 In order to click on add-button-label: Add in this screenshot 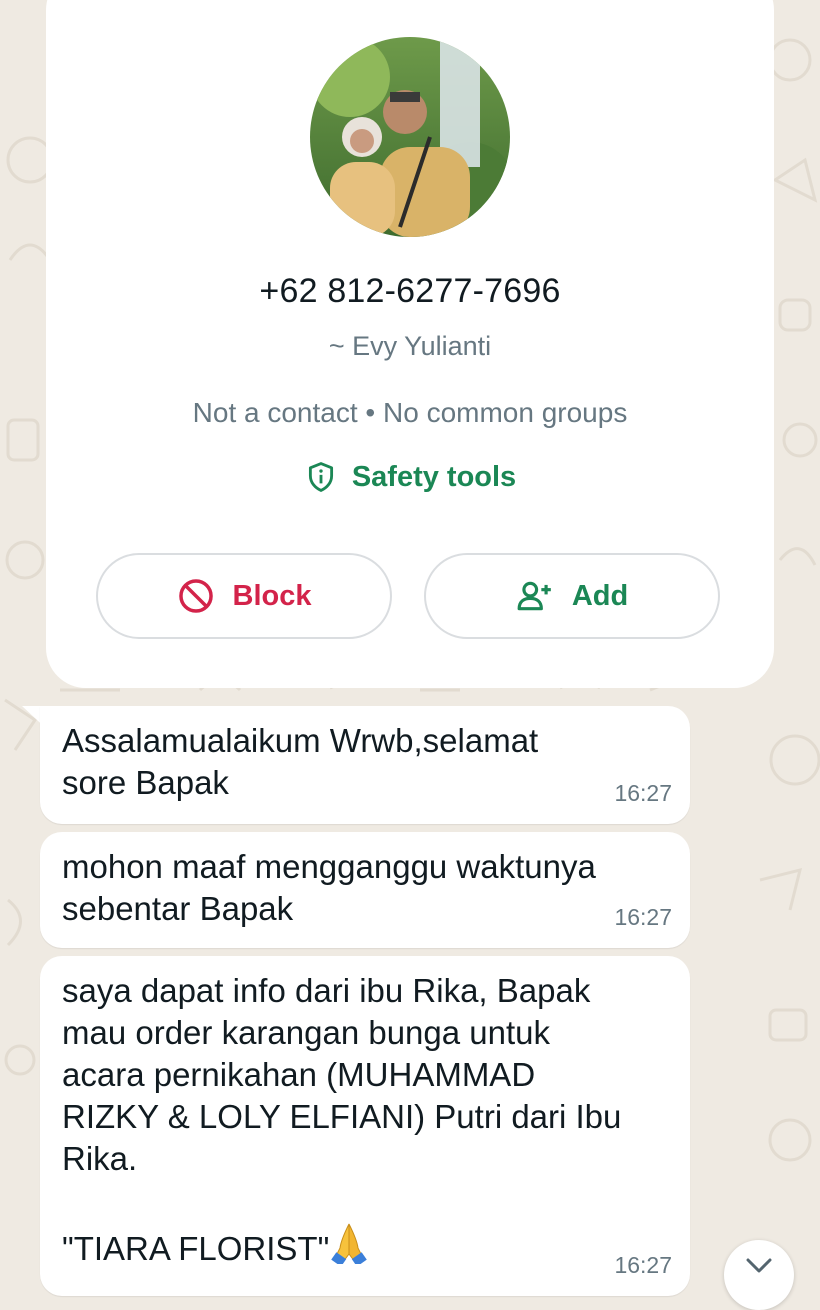, I will do `click(600, 595)`.